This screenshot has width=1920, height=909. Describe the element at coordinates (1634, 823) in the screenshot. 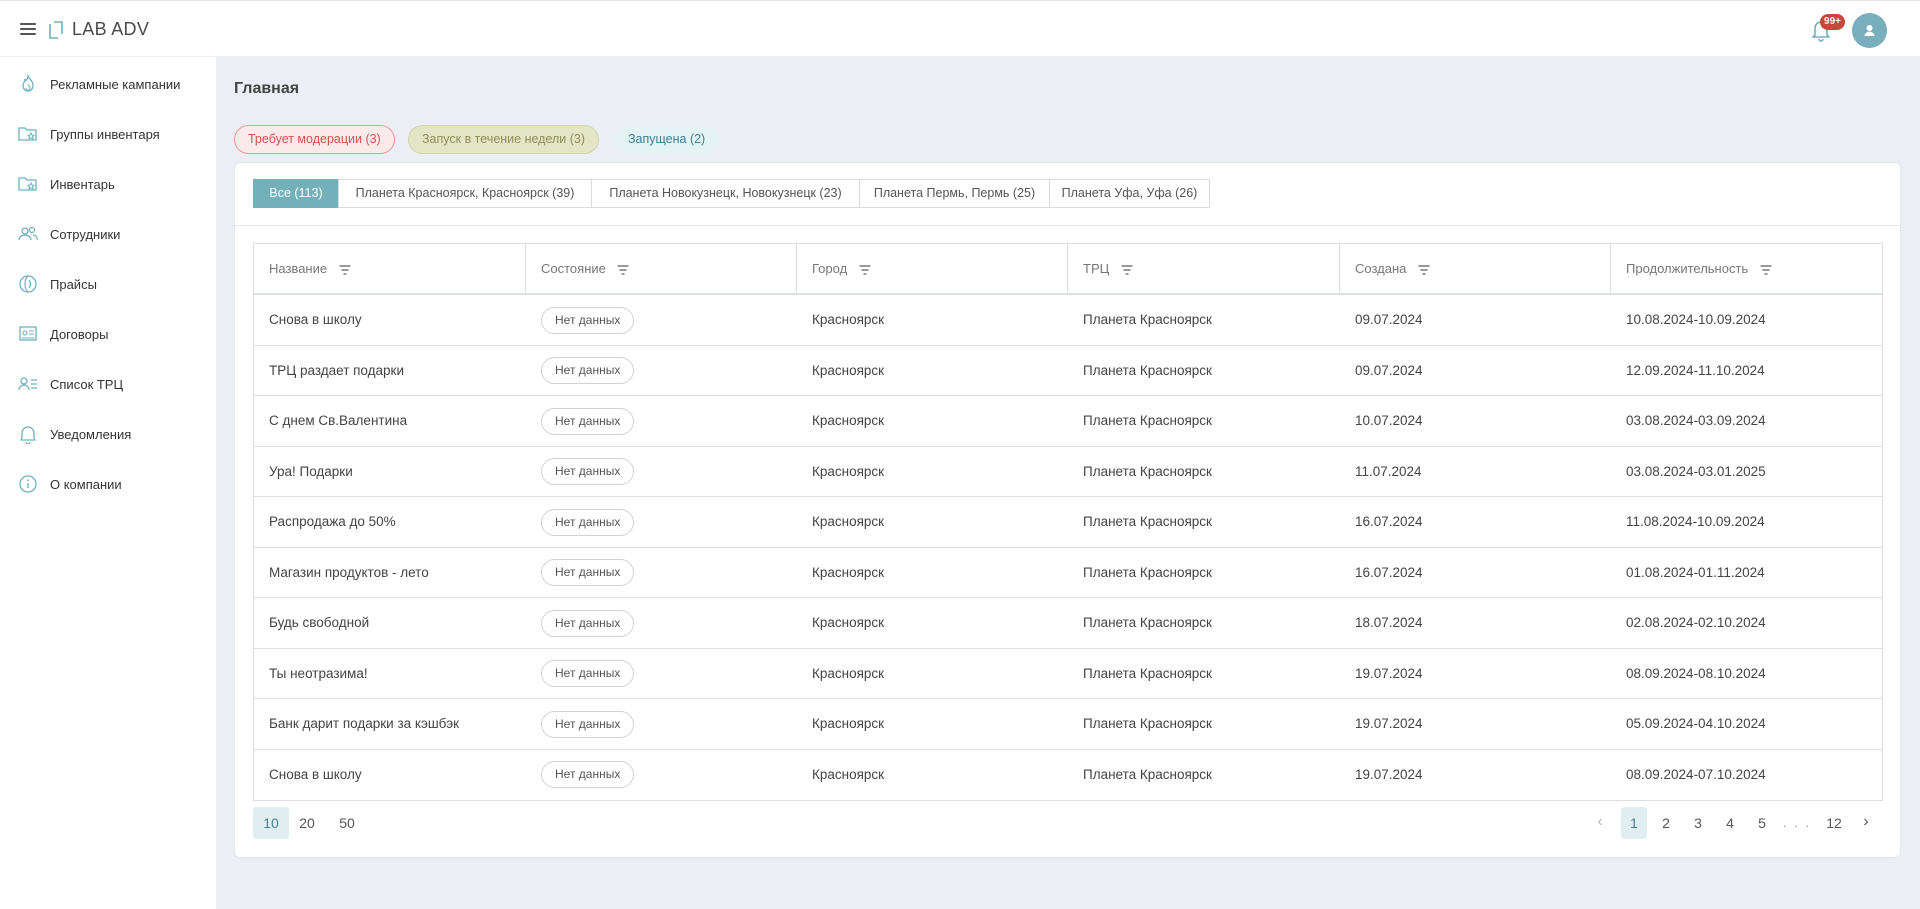

I see `page-button-1: 1` at that location.